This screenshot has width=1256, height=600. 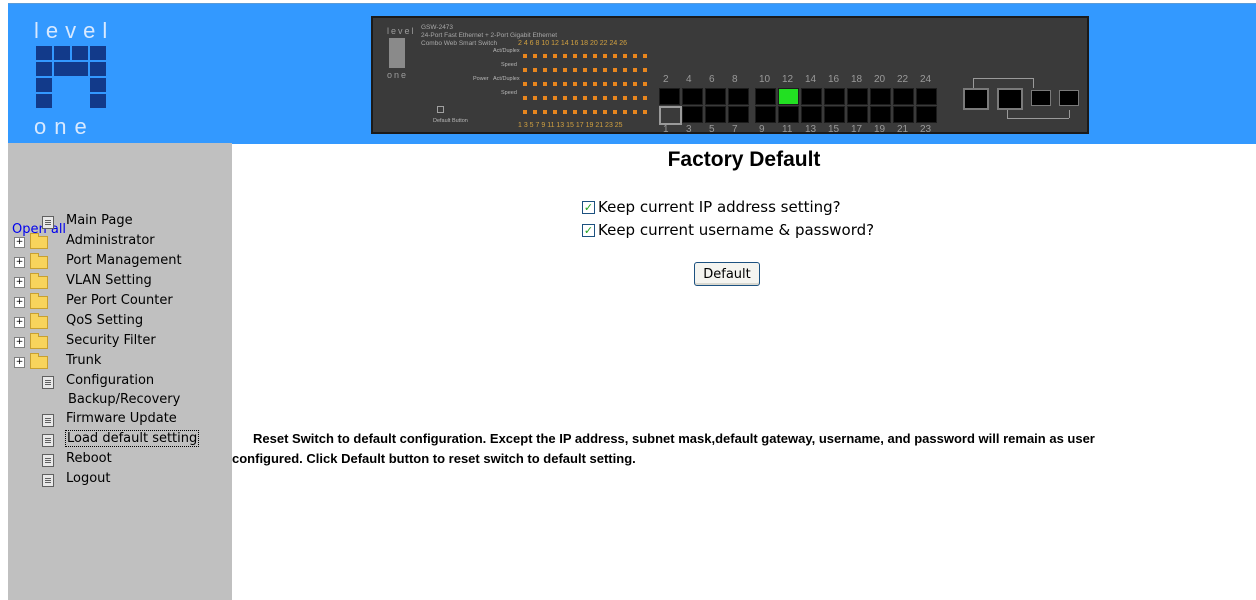 I want to click on keep-credentials-checkbox: ✓, so click(x=588, y=230).